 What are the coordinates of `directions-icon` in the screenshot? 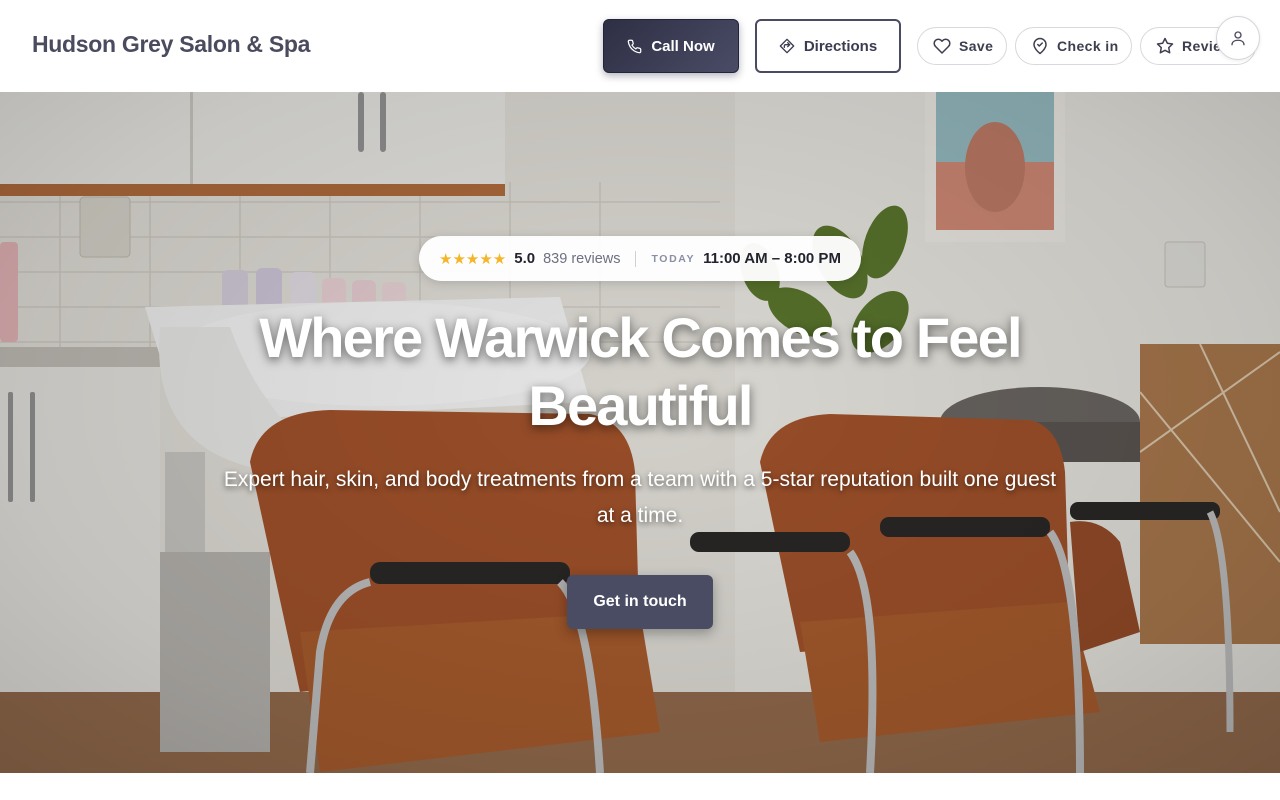 It's located at (787, 46).